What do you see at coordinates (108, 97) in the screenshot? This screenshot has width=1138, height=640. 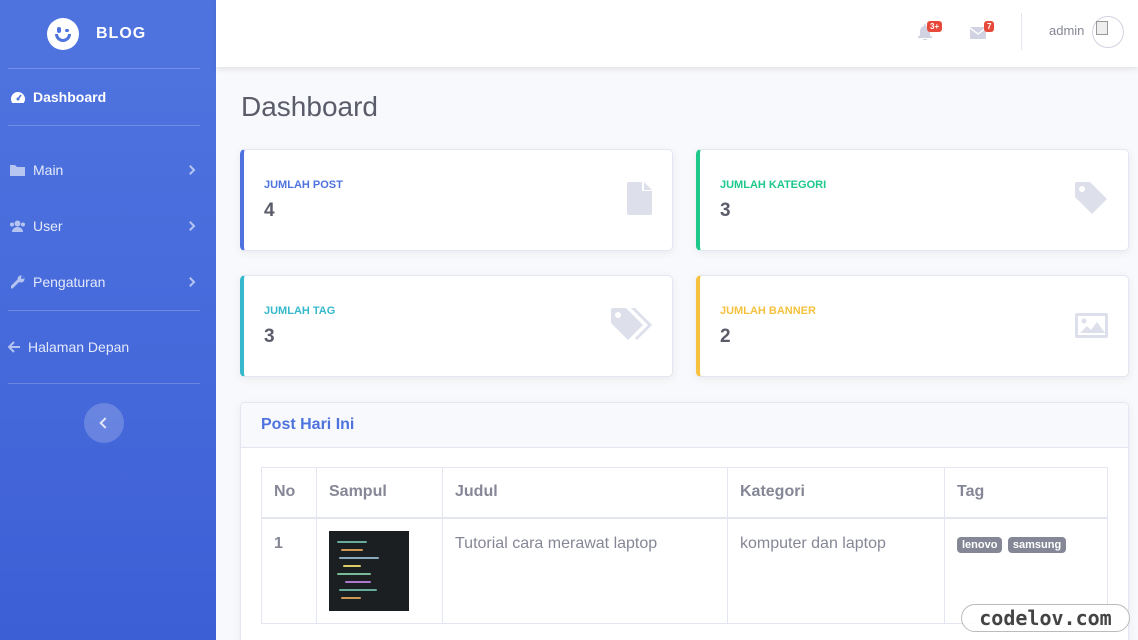 I see `sidebar-item-dashboard: Dashboard` at bounding box center [108, 97].